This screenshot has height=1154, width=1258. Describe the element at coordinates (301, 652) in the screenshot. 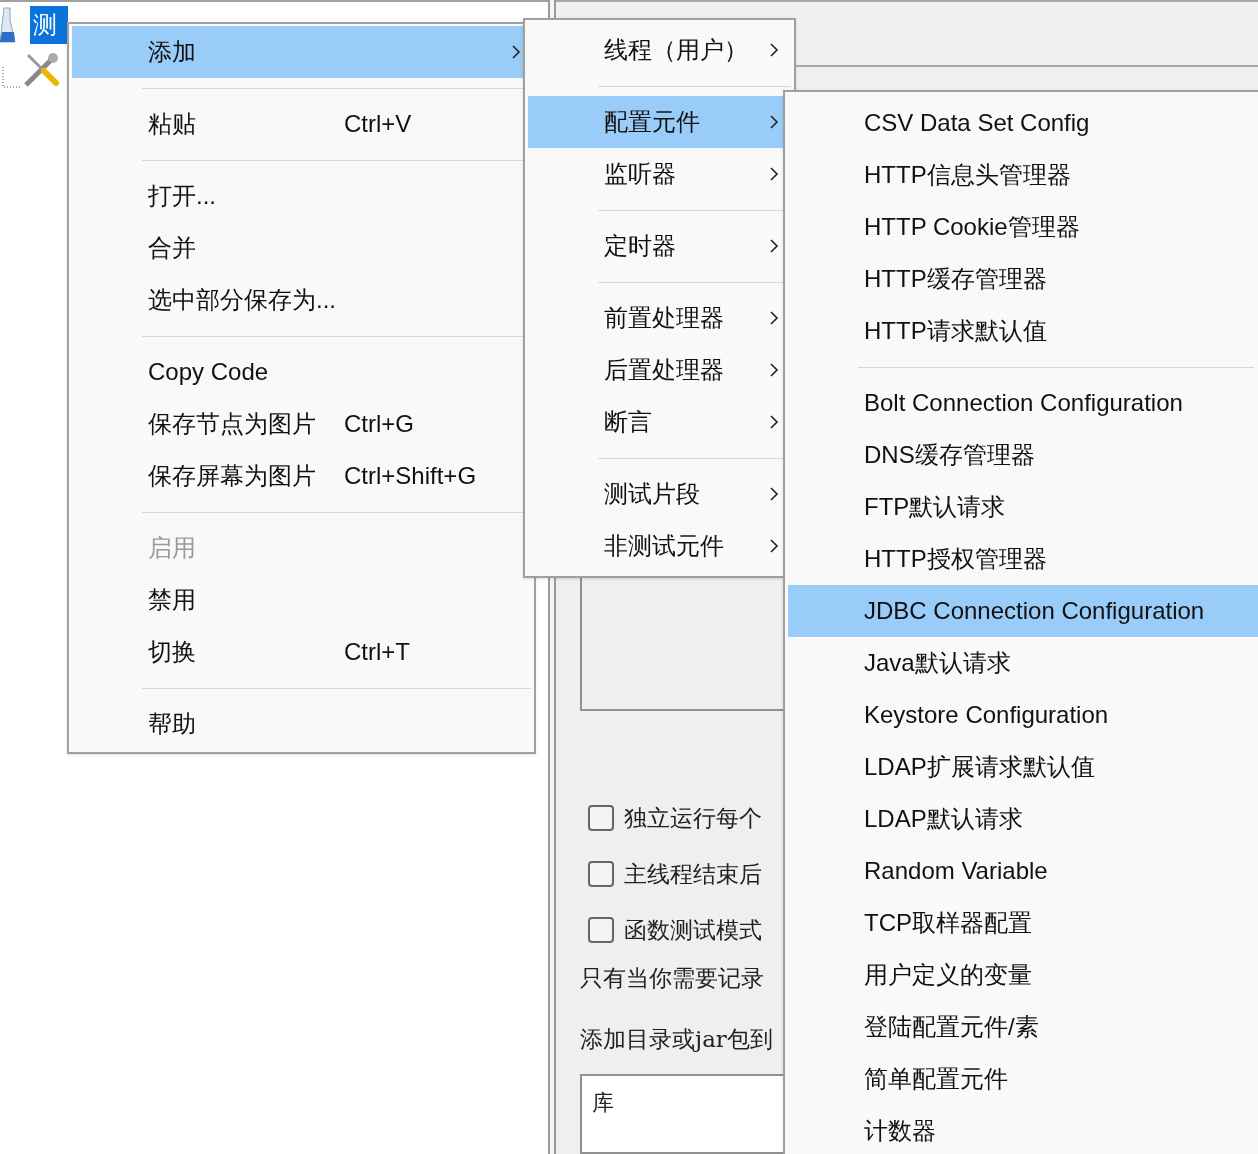

I see `menu-item: 切换 Ctrl+T` at that location.